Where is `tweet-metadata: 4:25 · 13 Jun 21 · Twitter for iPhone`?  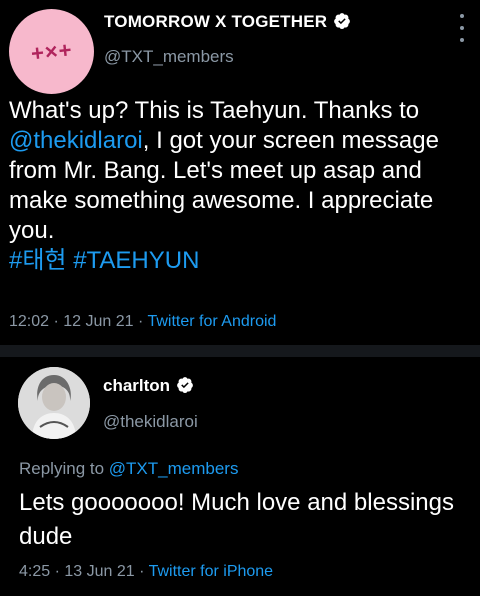 tweet-metadata: 4:25 · 13 Jun 21 · Twitter for iPhone is located at coordinates (146, 572).